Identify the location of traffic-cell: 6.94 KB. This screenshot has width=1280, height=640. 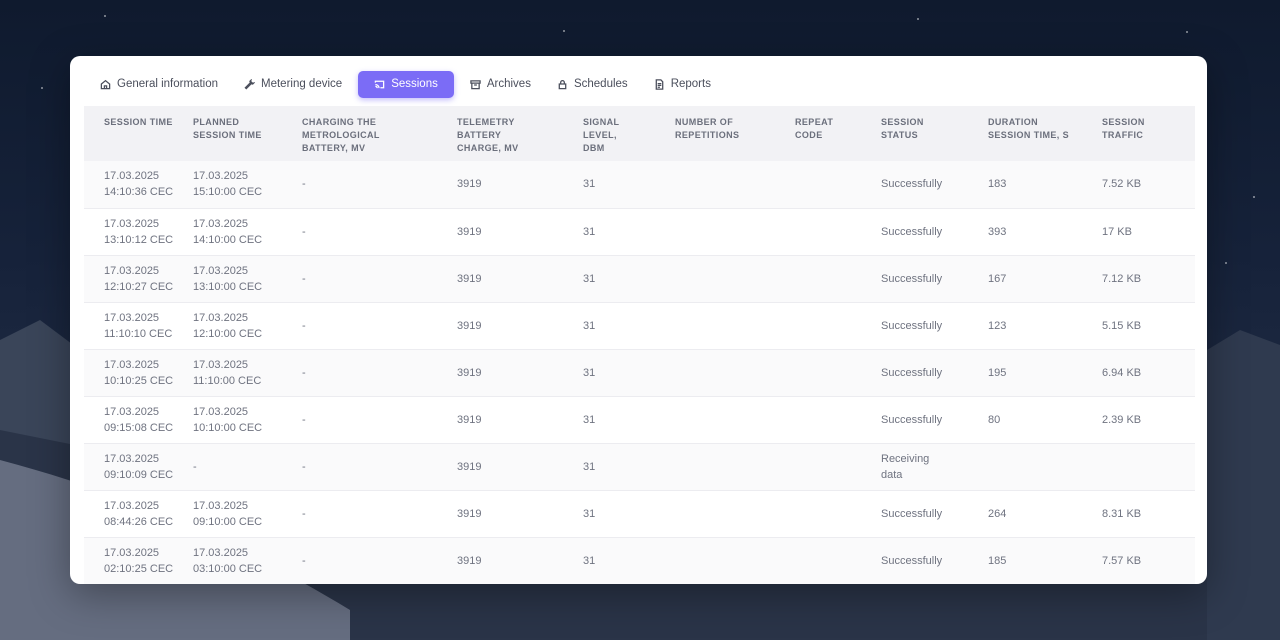
(1122, 372).